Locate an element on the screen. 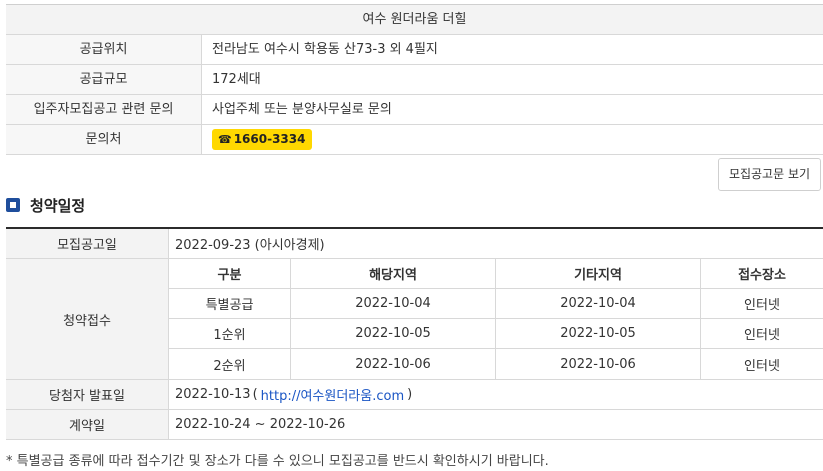 The height and width of the screenshot is (471, 823). schedule-value: 2022-09-23 (아시아경제) is located at coordinates (250, 245).